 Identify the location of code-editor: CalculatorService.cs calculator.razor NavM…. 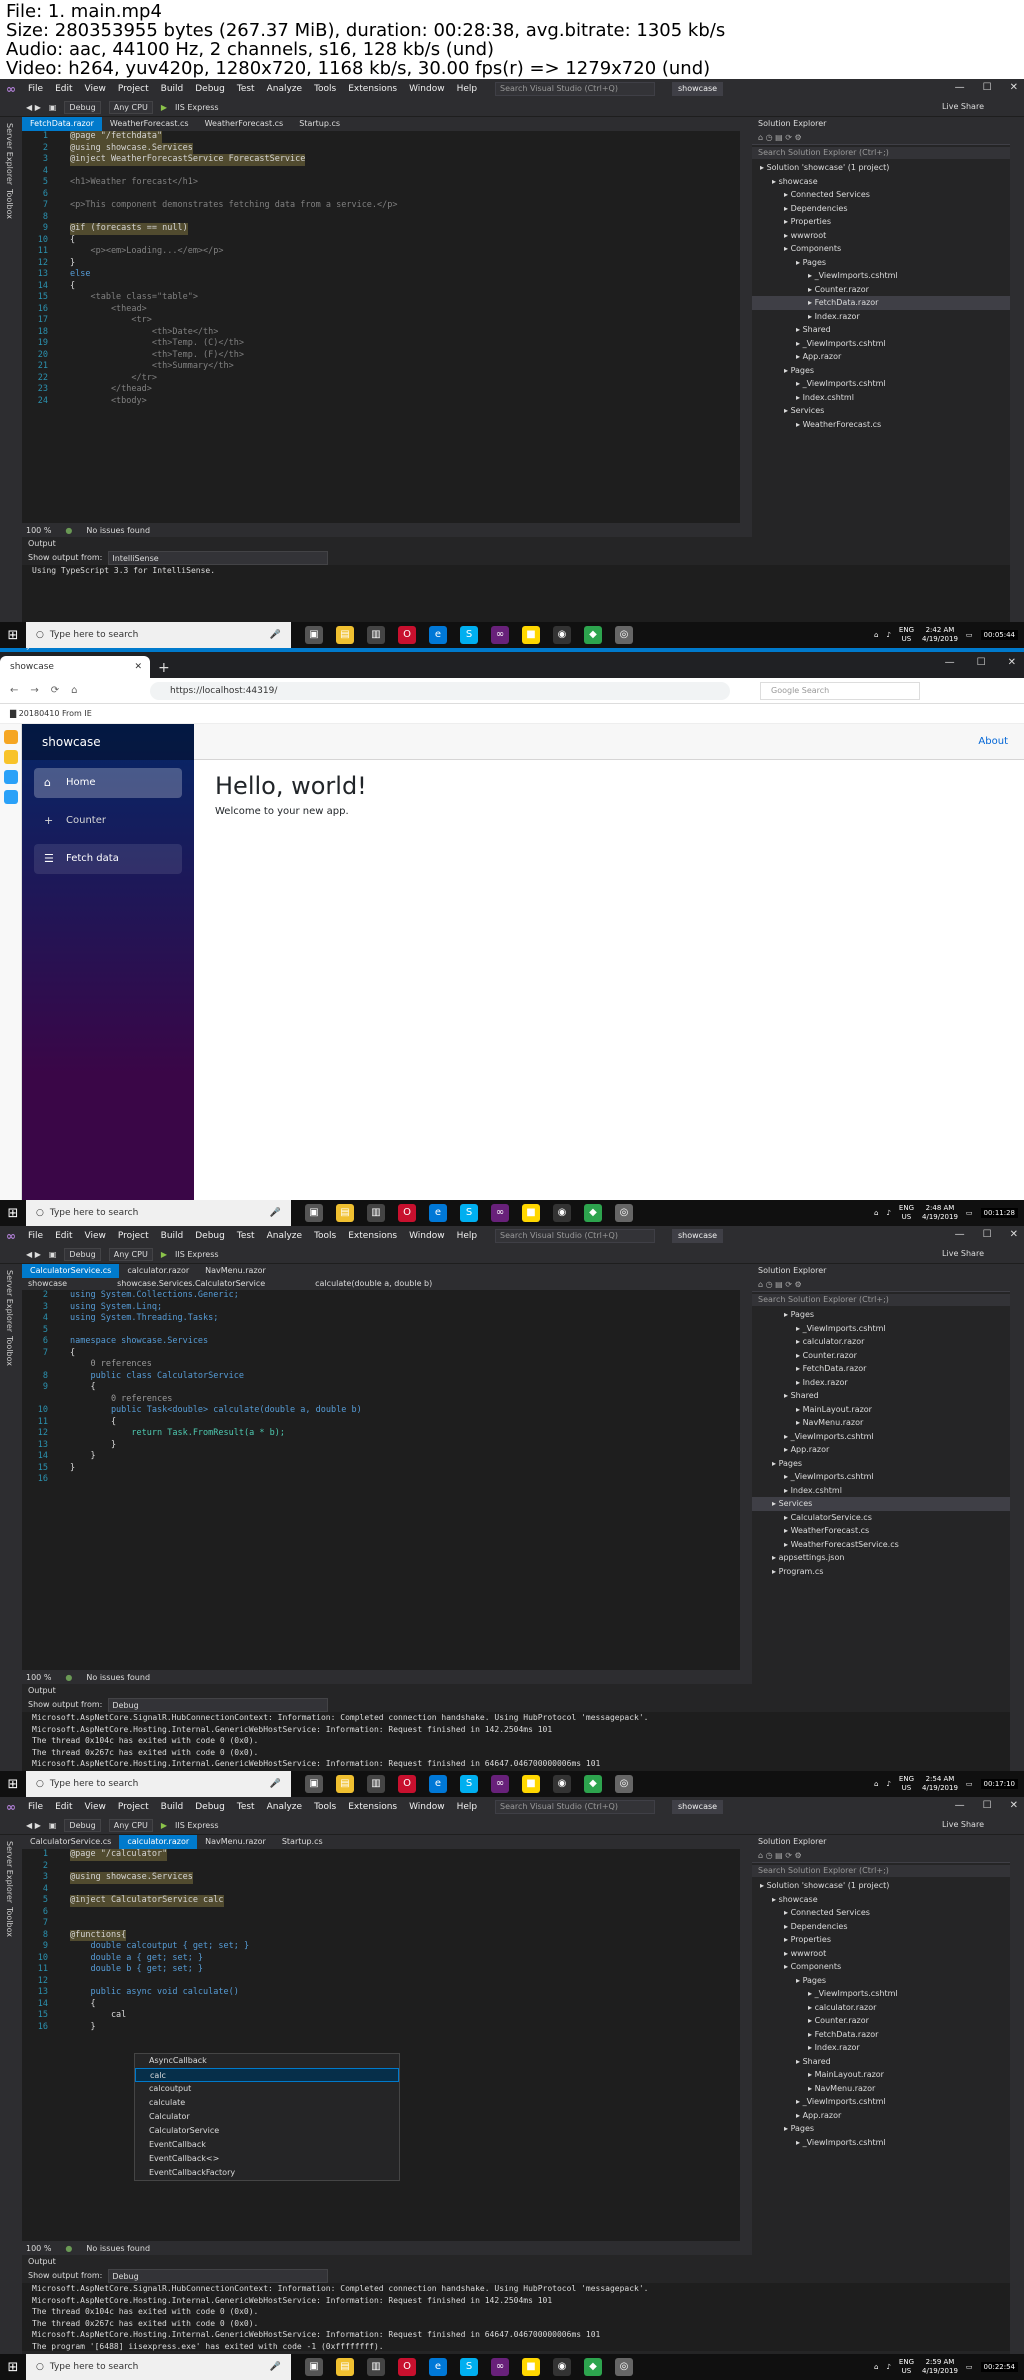
(381, 1474).